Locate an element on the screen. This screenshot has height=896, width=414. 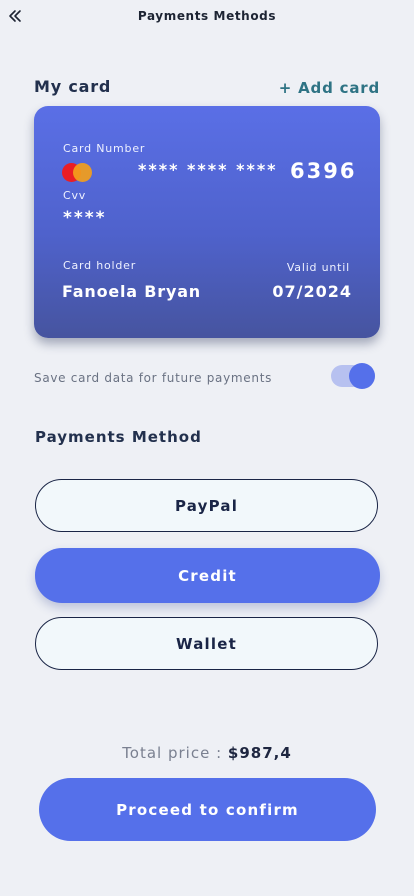
payments-method-heading: Payments Method is located at coordinates (118, 437).